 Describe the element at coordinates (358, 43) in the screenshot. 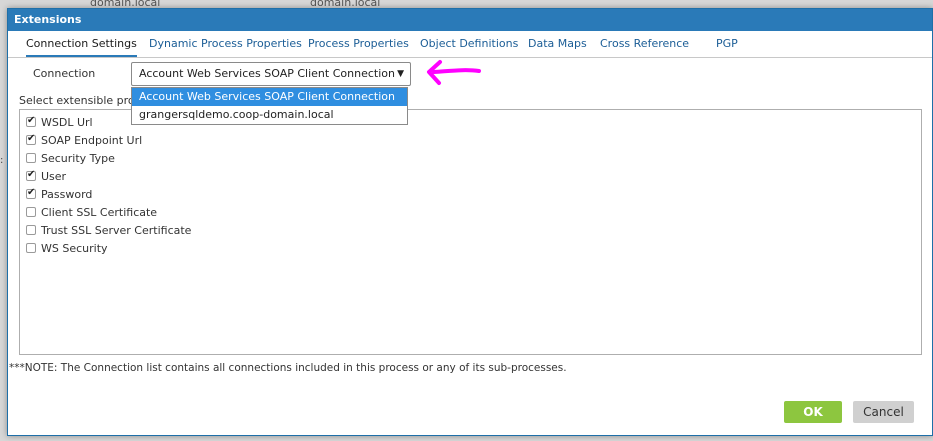

I see `tab-process-properties: Process Properties` at that location.